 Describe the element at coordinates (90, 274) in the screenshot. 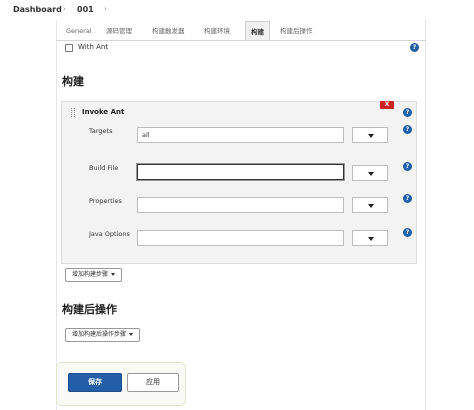

I see `add-build-step-label: 增加构建步骤` at that location.